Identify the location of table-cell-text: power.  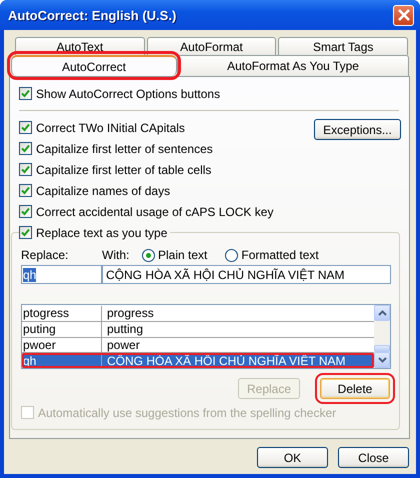
(123, 345).